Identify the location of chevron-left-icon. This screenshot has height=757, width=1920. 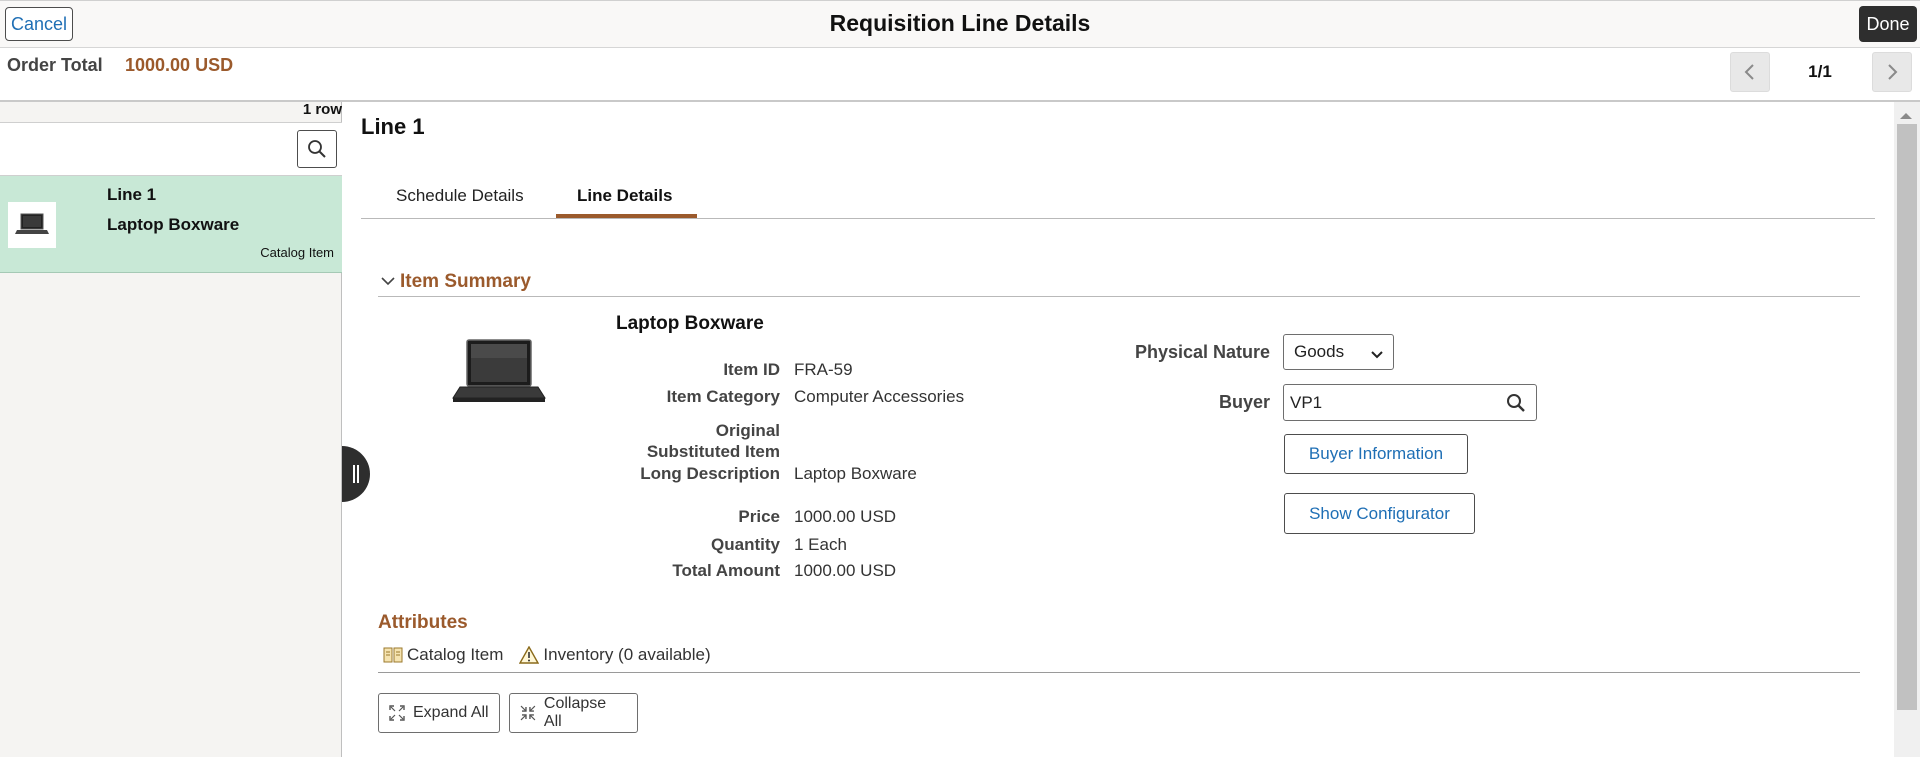
(1749, 72).